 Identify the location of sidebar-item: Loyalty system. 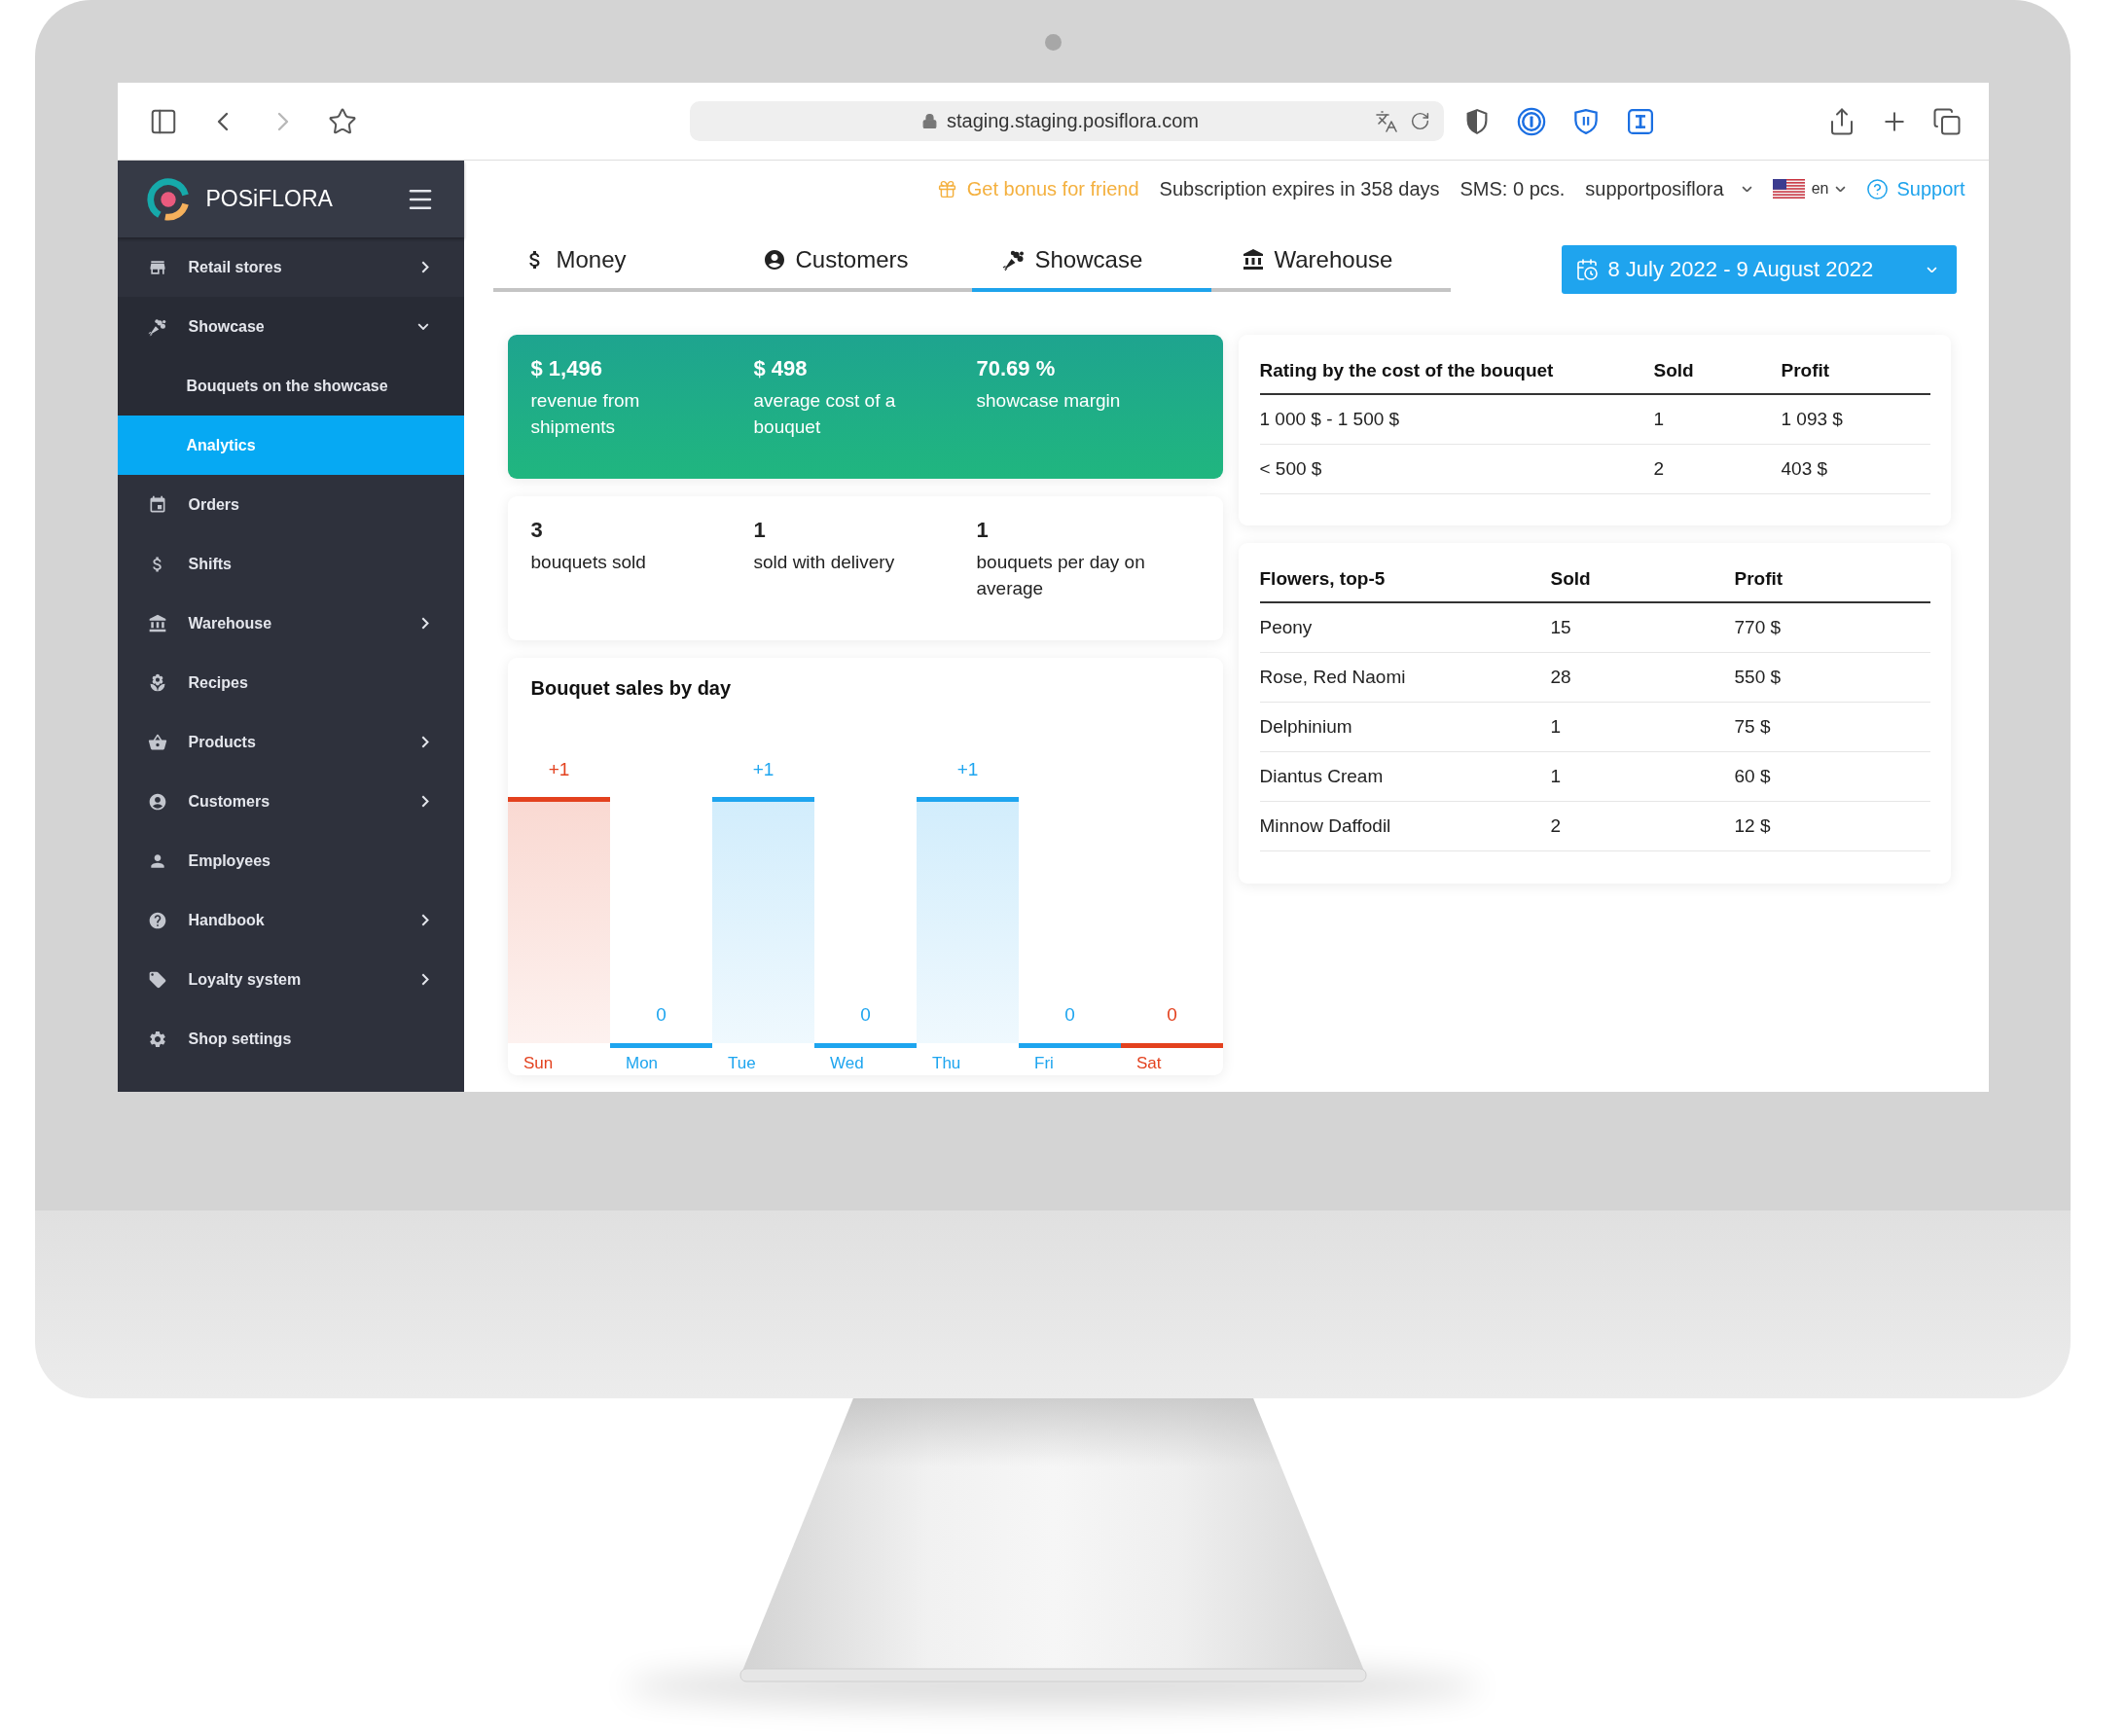
(291, 980).